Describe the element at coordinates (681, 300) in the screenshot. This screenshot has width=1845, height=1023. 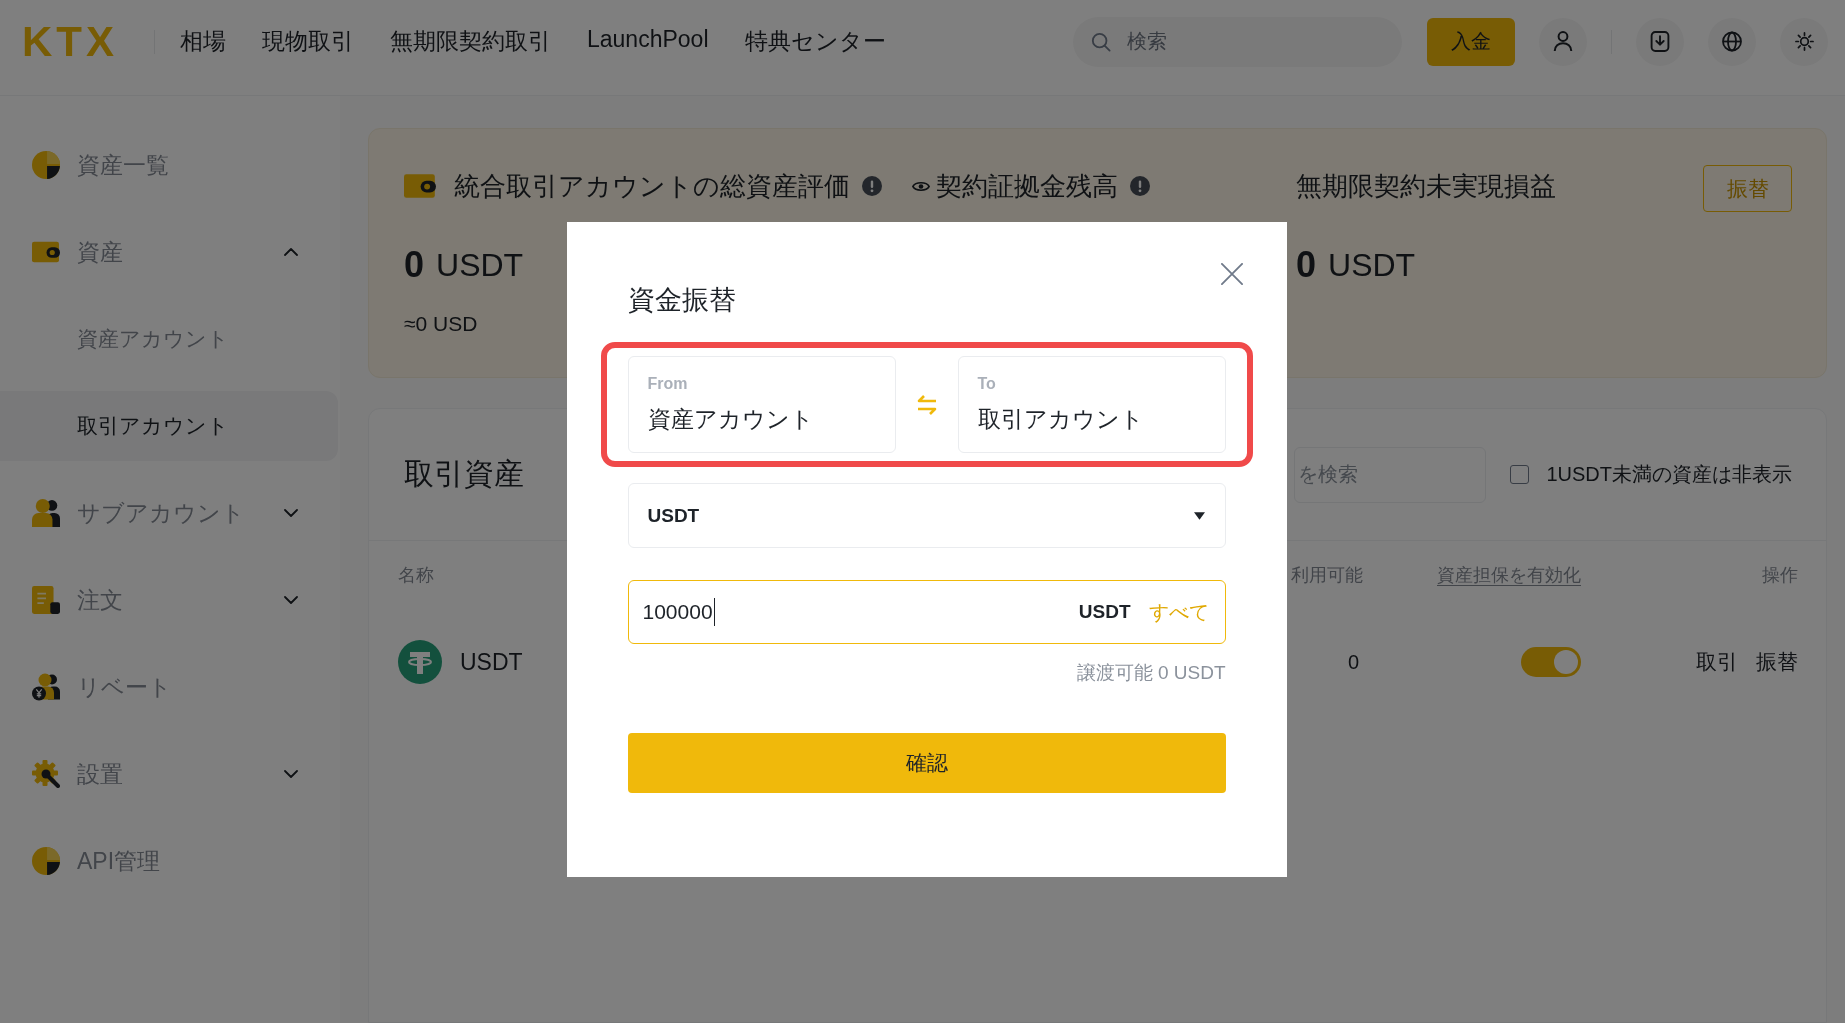
I see `dialog-title: 資金振替` at that location.